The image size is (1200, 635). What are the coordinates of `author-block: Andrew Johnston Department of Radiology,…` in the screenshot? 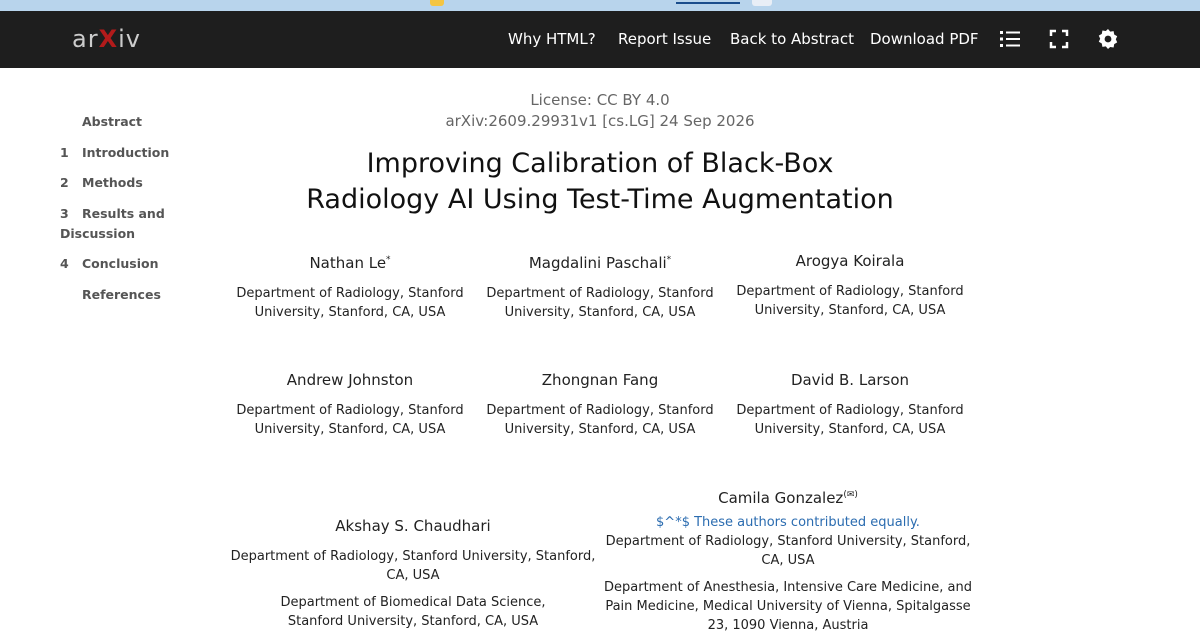 It's located at (350, 405).